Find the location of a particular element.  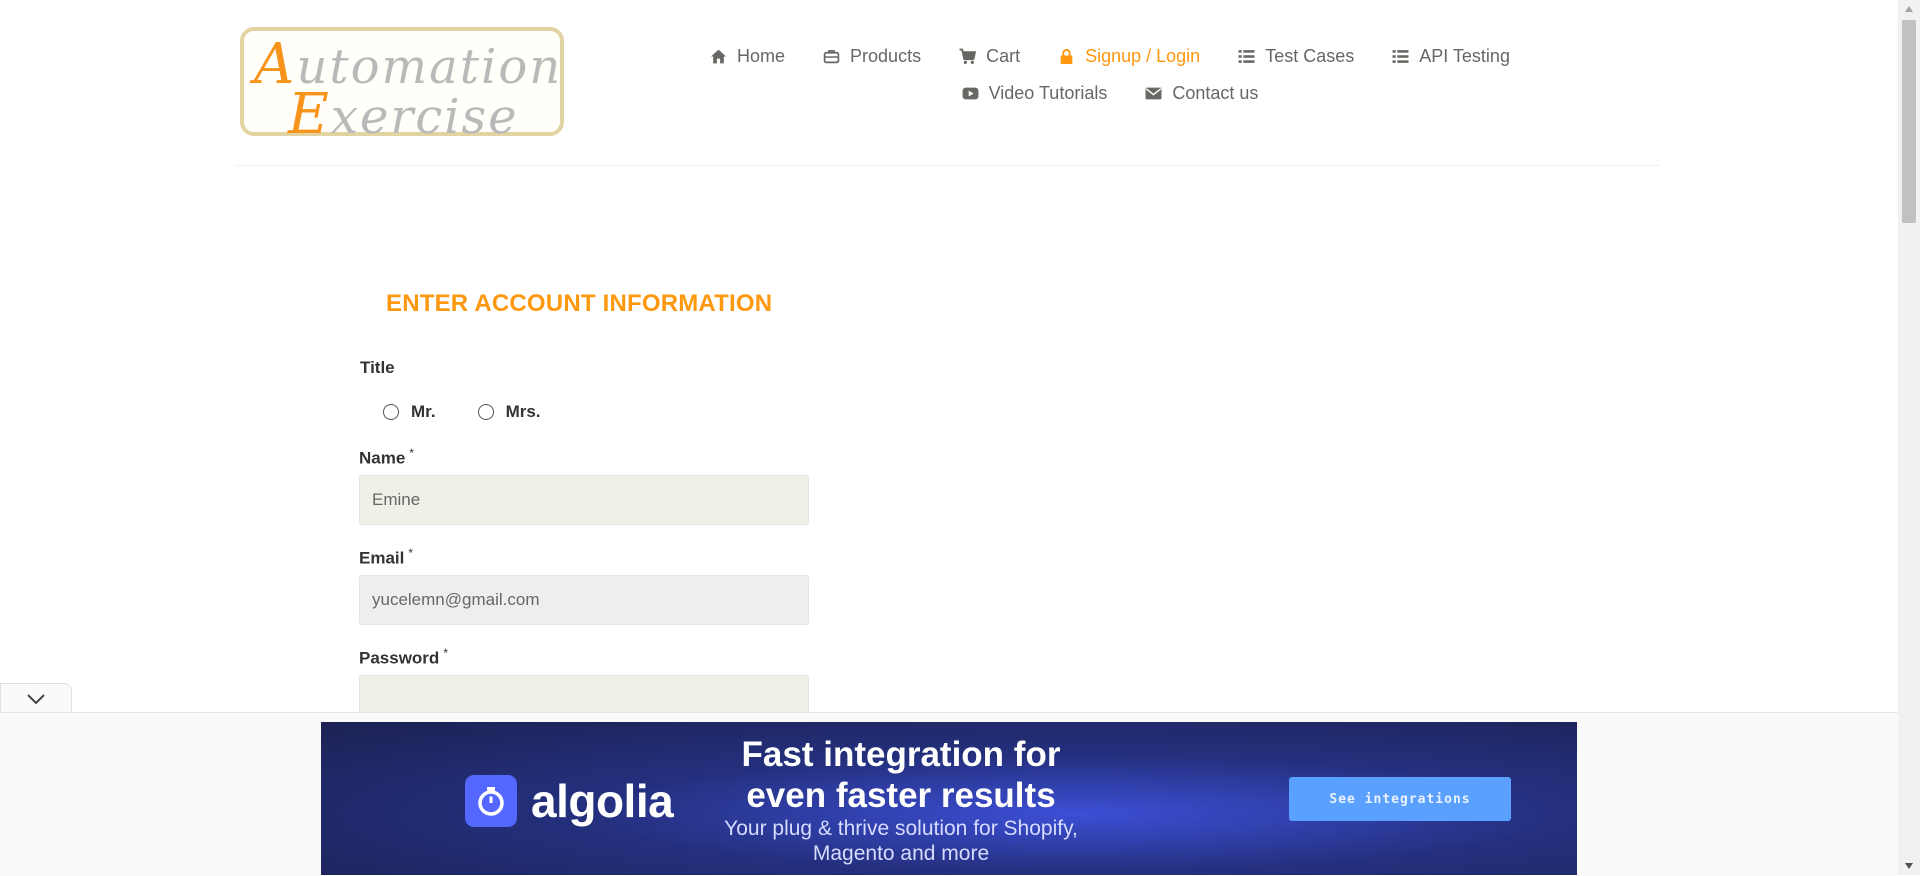

title-mrs-label: Mrs. is located at coordinates (523, 411).